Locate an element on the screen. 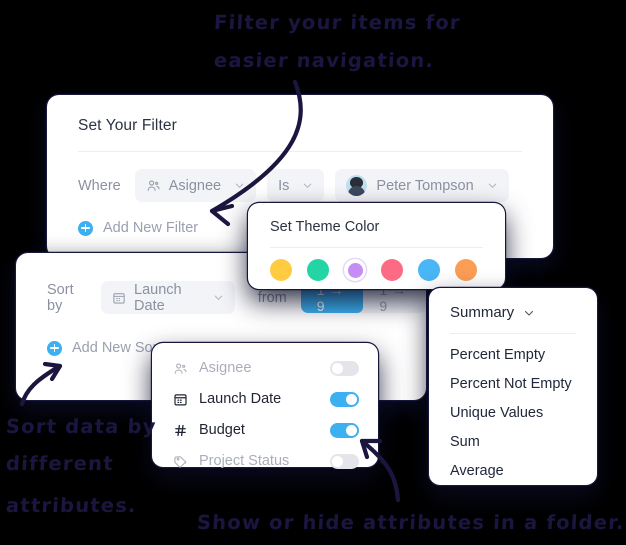 The height and width of the screenshot is (545, 626). annotation-sort-line1: Sort data by is located at coordinates (81, 426).